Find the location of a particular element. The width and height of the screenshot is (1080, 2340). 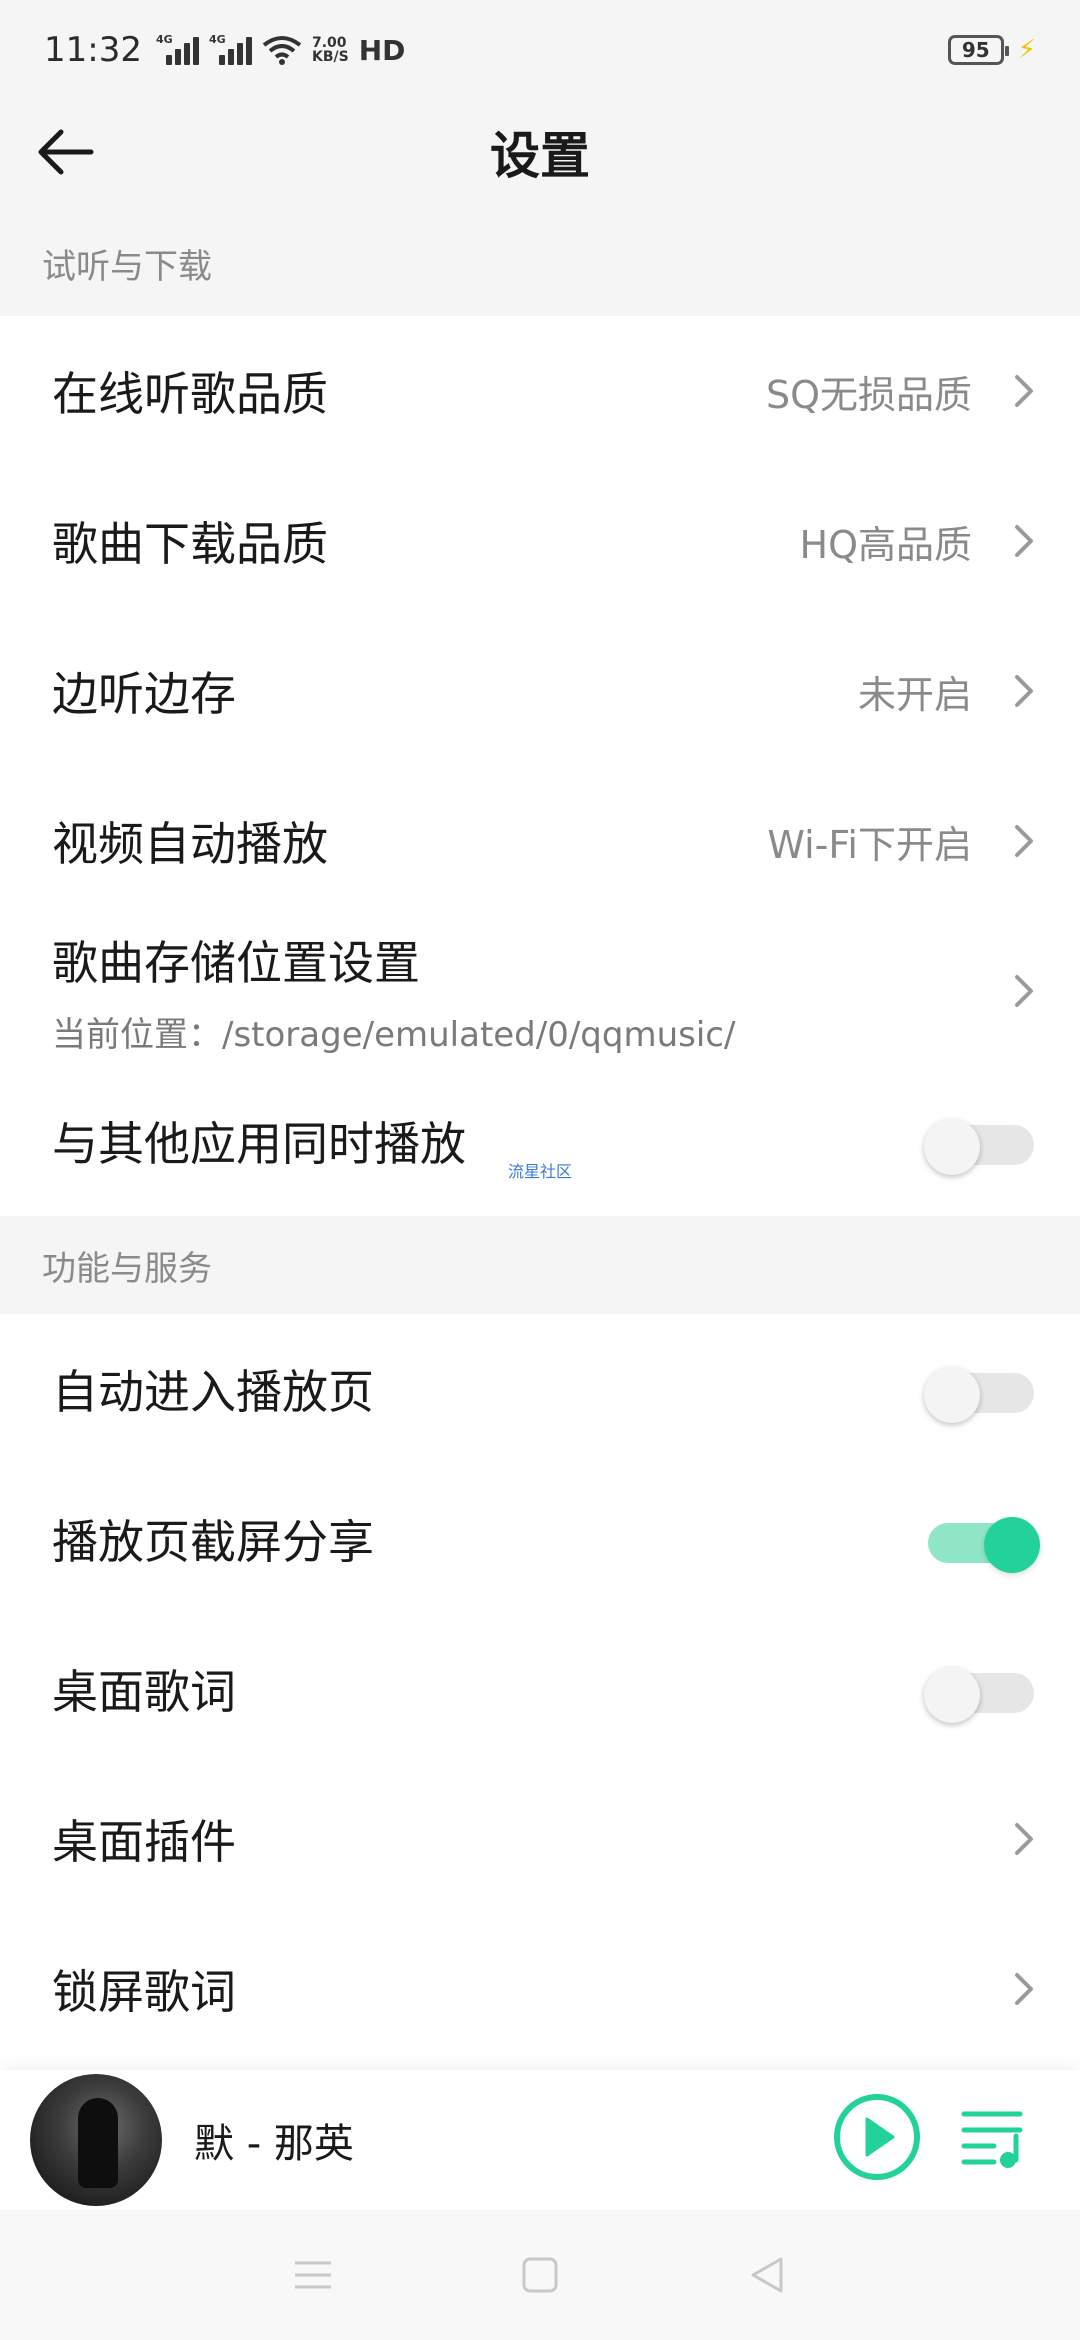

screenshot-share-toggle is located at coordinates (982, 1545).